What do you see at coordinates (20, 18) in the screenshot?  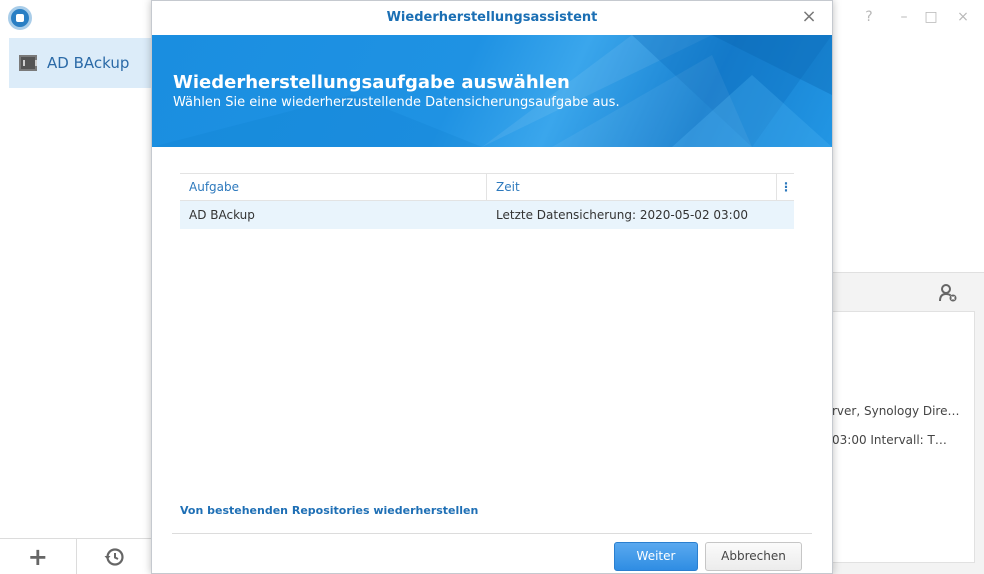 I see `app-logo-icon` at bounding box center [20, 18].